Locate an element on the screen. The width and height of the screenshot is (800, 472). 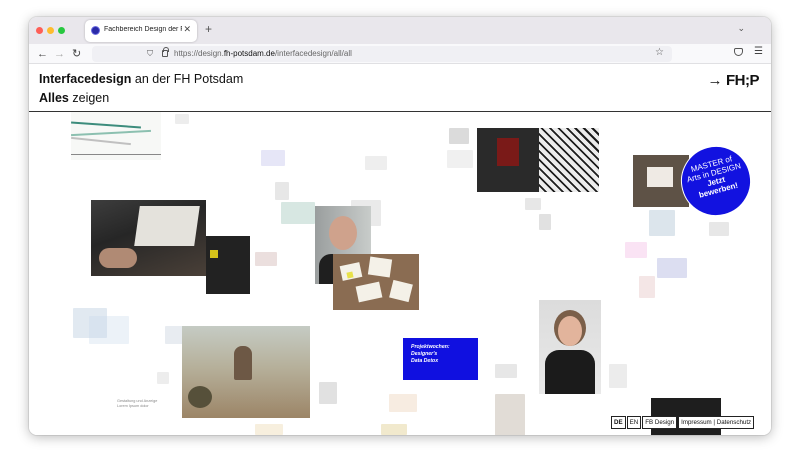
favicon-icon is located at coordinates (95, 30).